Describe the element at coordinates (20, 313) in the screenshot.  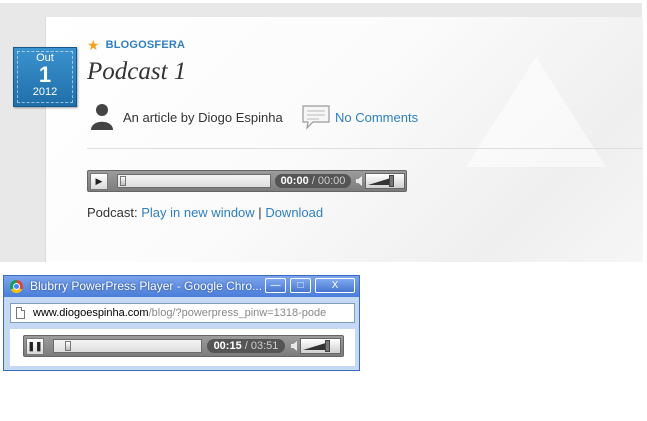
I see `page-icon` at that location.